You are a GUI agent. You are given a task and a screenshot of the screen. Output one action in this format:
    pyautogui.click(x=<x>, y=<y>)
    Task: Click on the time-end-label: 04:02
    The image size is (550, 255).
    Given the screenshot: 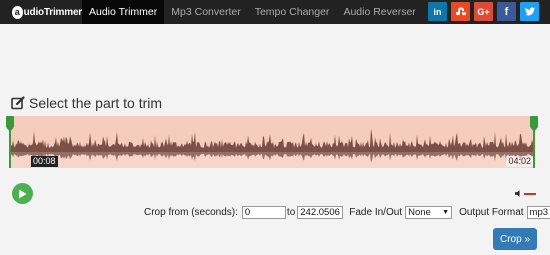 What is the action you would take?
    pyautogui.click(x=519, y=161)
    